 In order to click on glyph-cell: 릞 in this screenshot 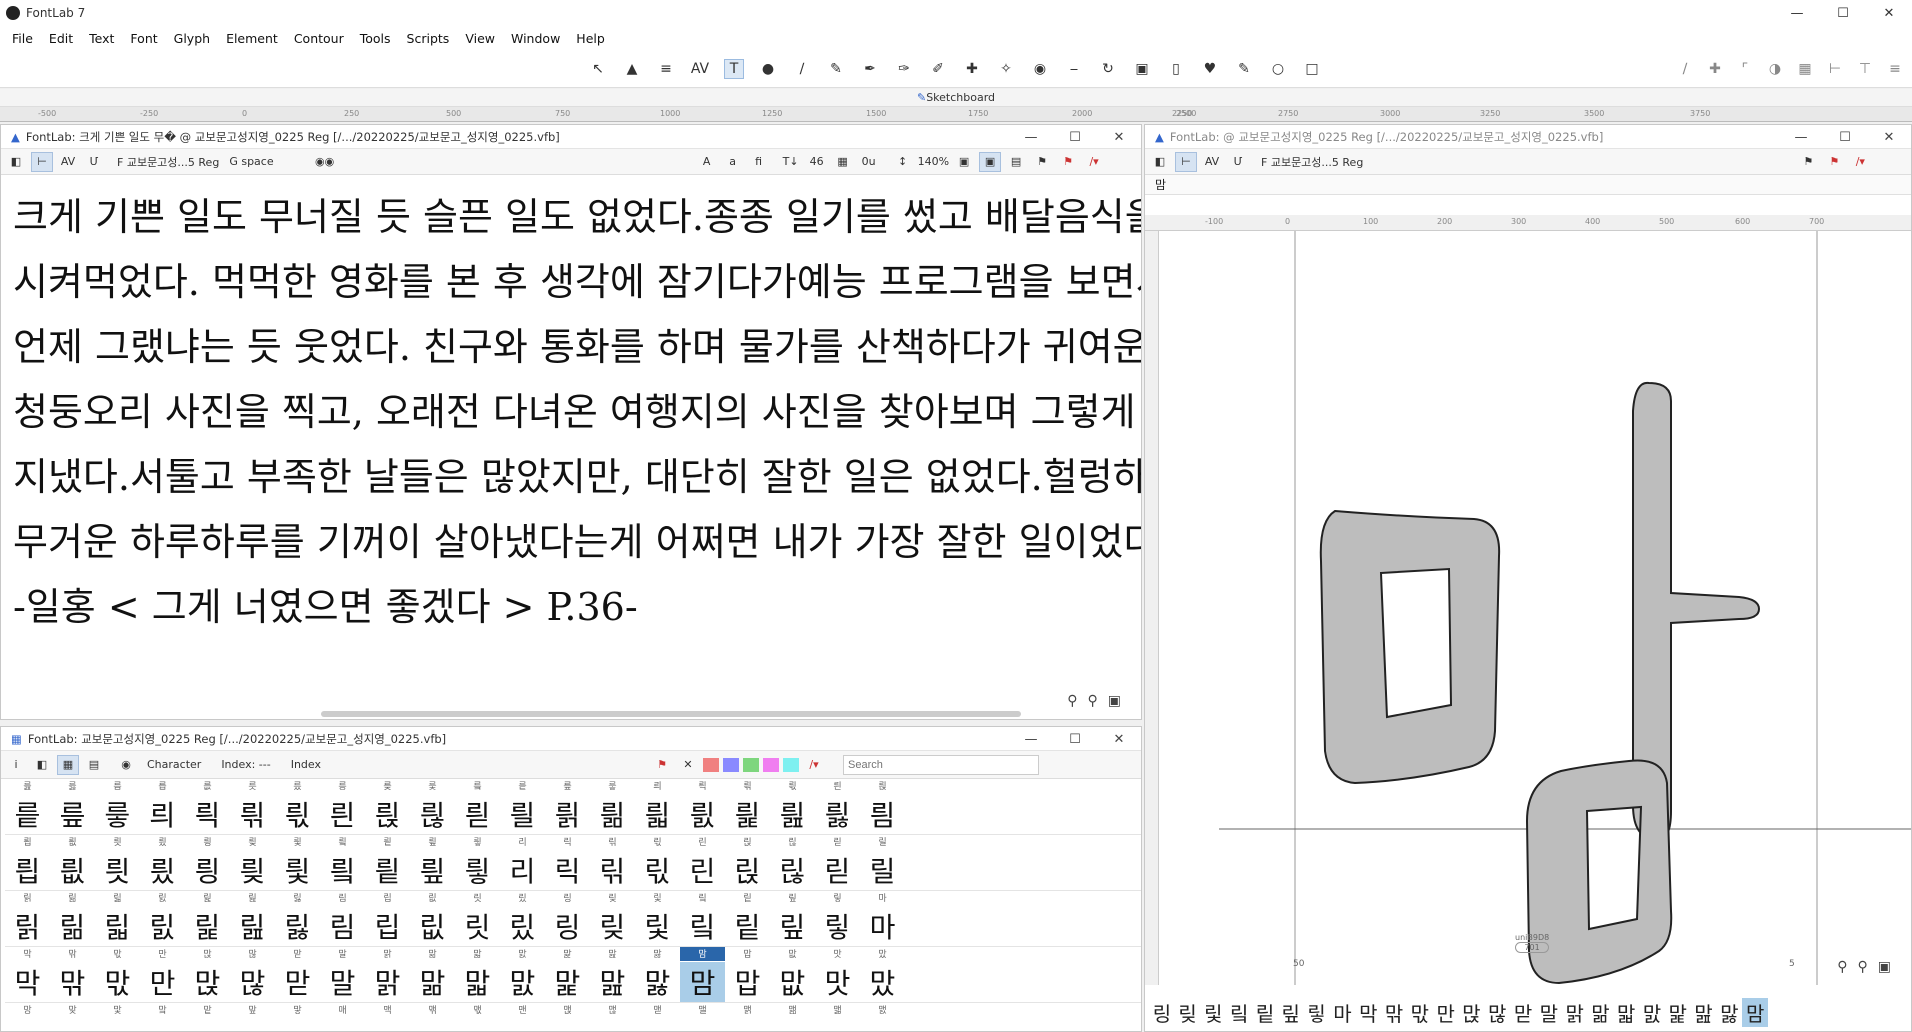, I will do `click(792, 814)`.